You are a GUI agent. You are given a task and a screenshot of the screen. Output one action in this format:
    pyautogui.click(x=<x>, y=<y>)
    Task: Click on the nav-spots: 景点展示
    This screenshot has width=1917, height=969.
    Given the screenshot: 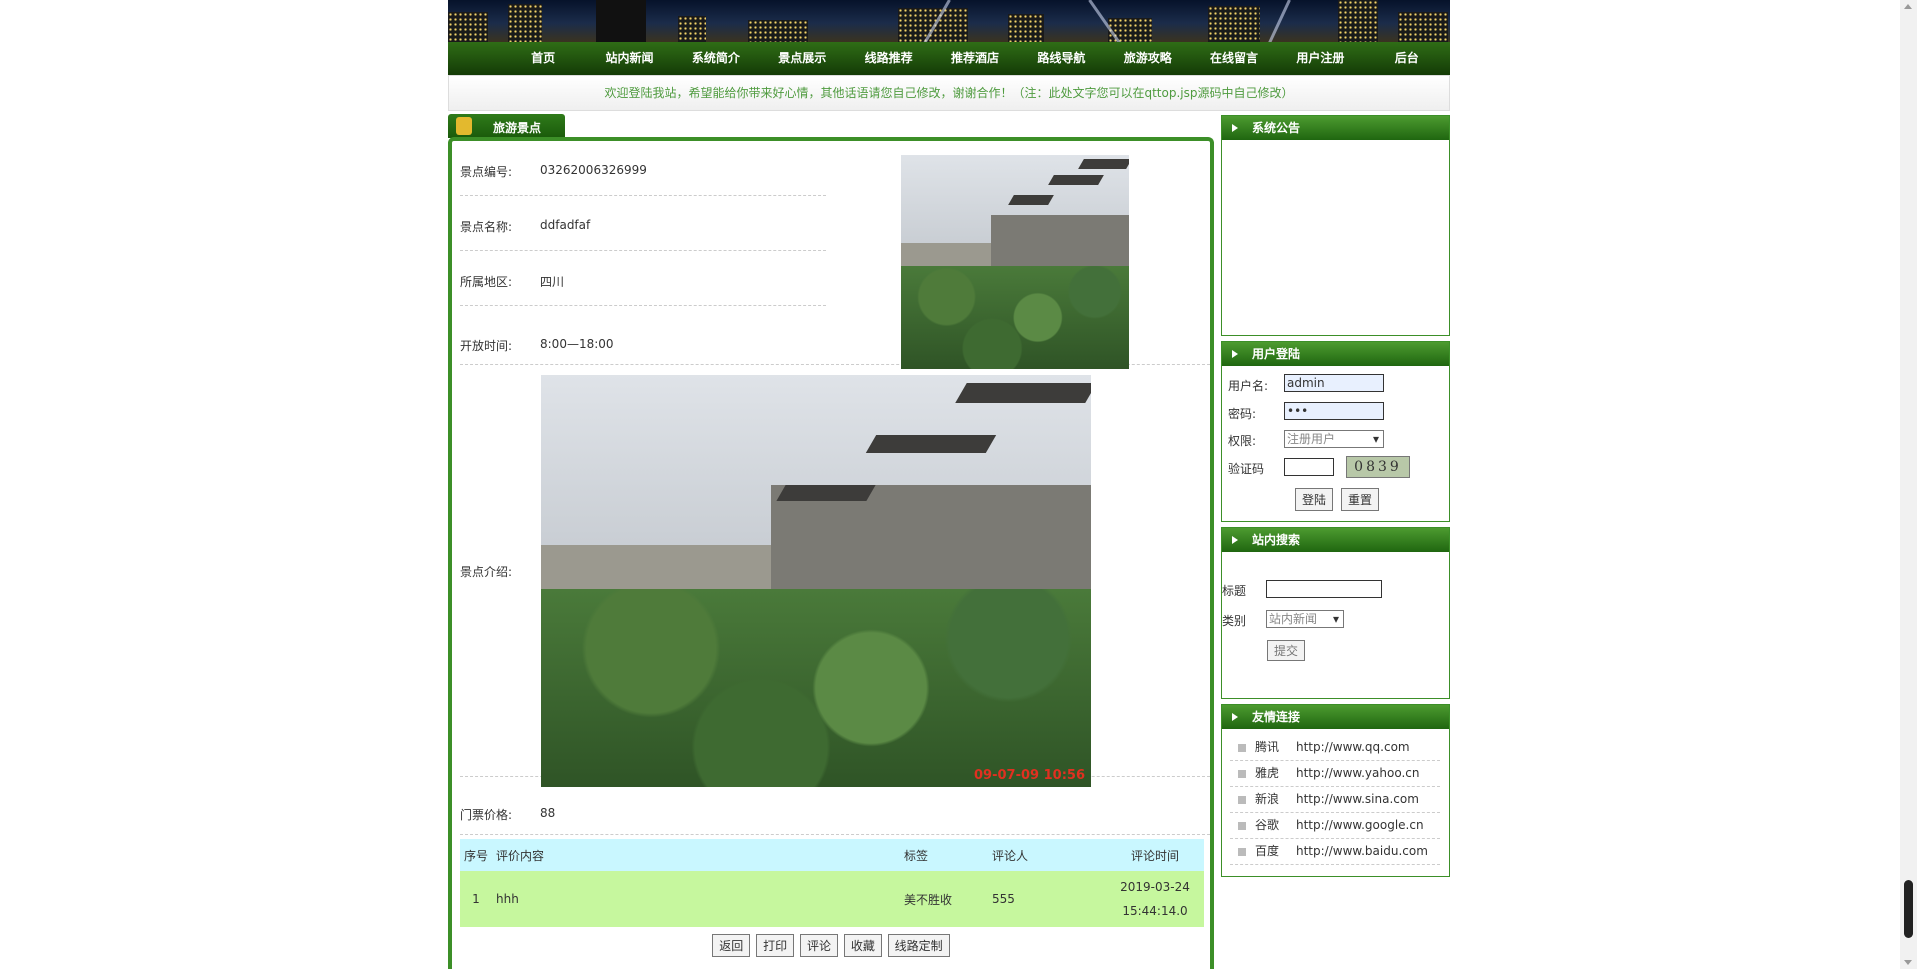 What is the action you would take?
    pyautogui.click(x=802, y=58)
    